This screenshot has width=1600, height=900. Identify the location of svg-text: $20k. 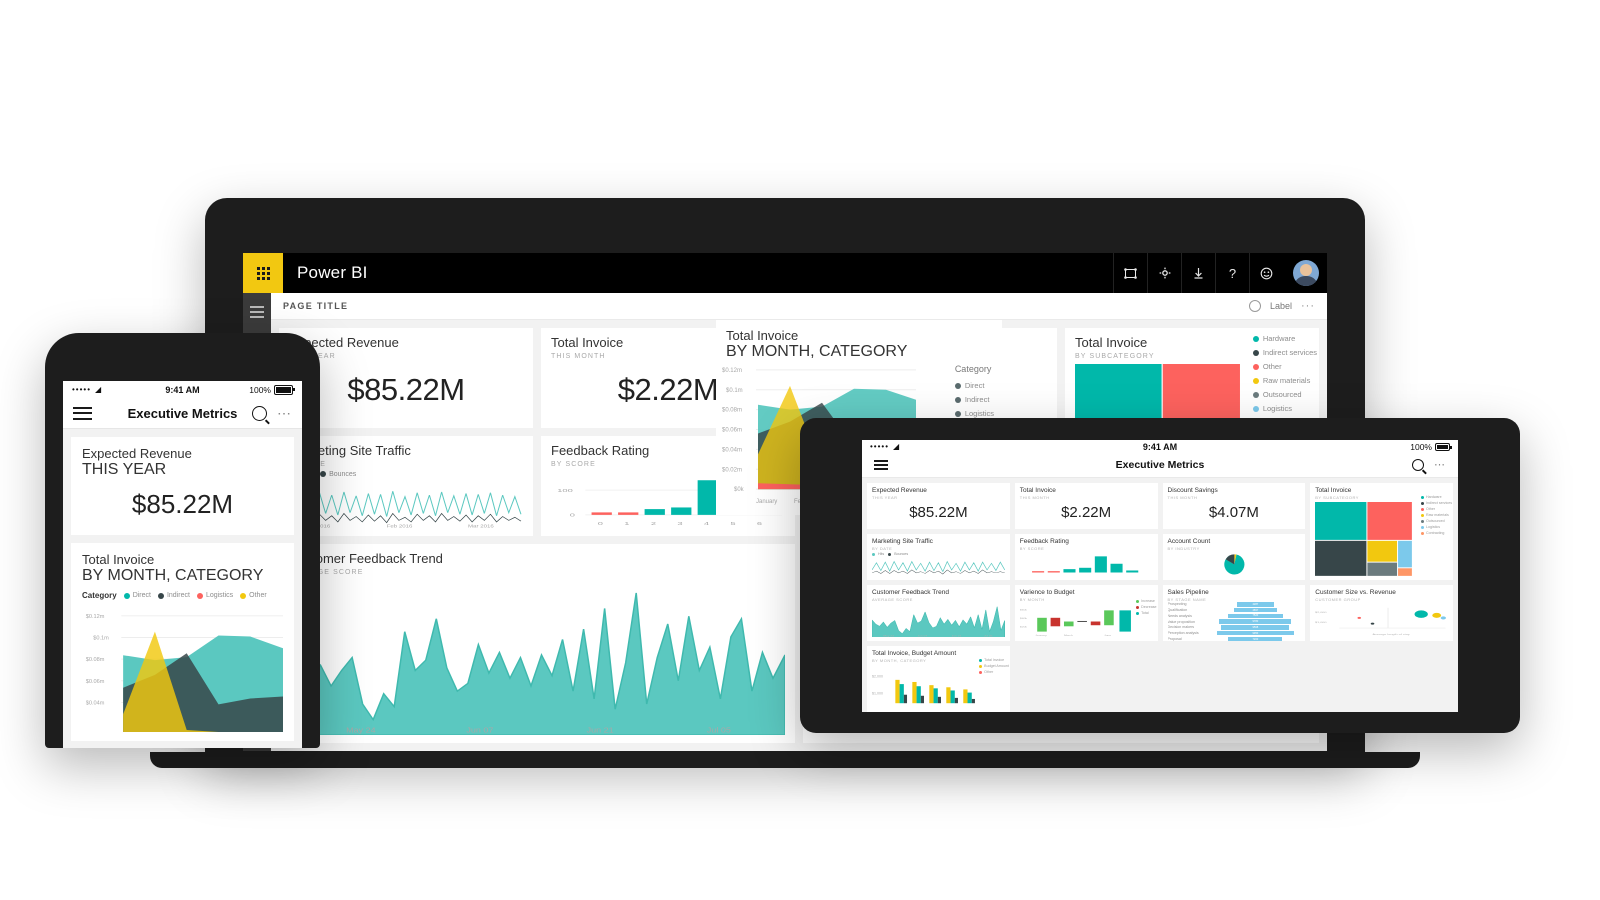
(1024, 626).